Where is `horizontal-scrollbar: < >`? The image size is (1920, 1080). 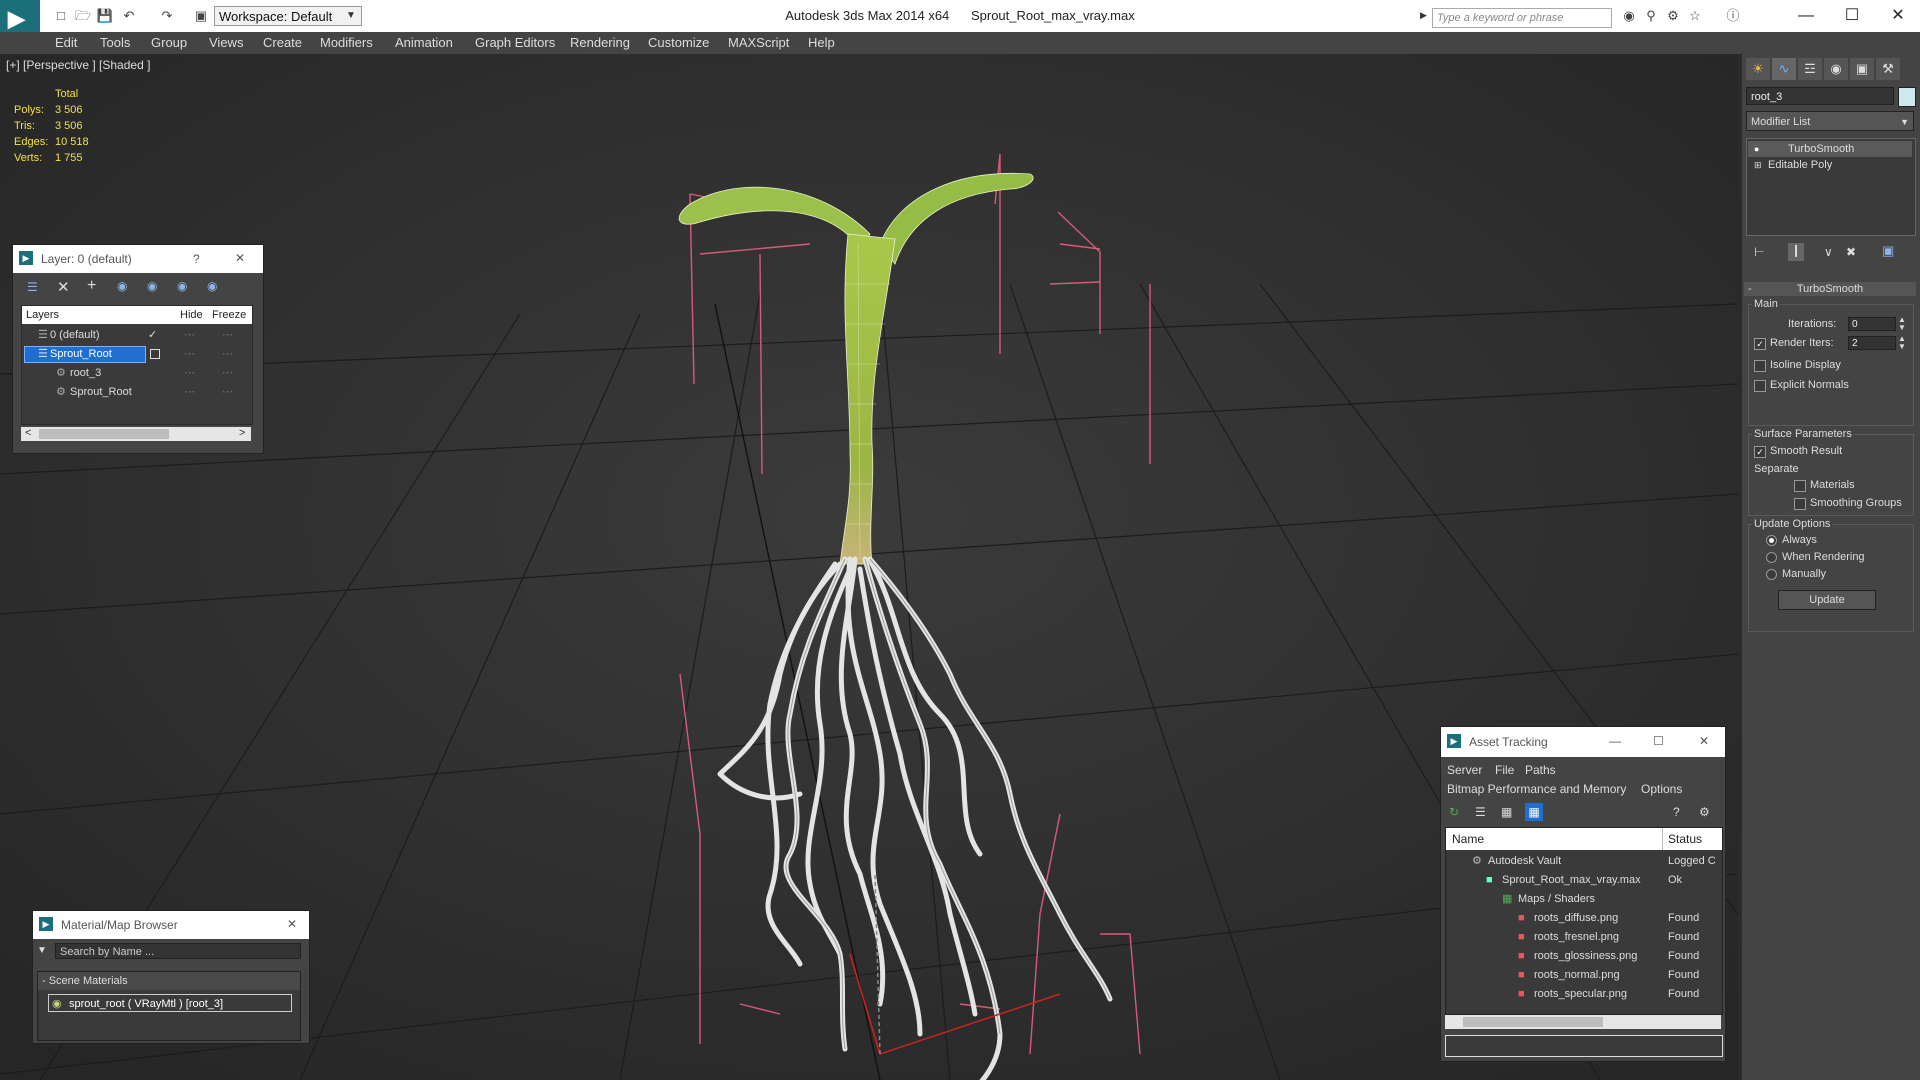 horizontal-scrollbar: < > is located at coordinates (136, 434).